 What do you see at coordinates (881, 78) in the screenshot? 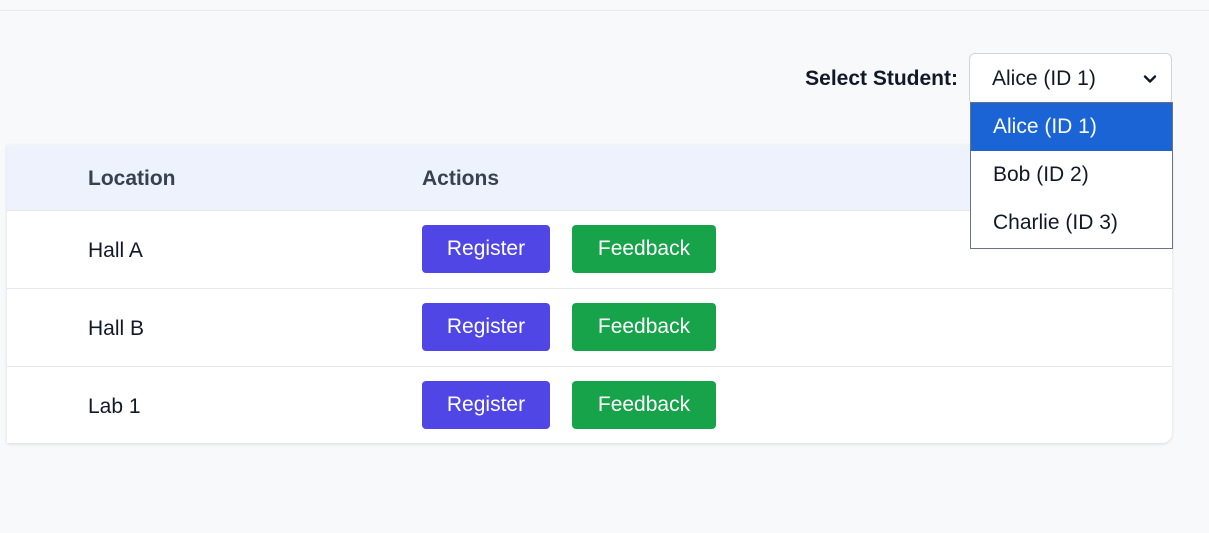
I see `select-student-label: Select Student:` at bounding box center [881, 78].